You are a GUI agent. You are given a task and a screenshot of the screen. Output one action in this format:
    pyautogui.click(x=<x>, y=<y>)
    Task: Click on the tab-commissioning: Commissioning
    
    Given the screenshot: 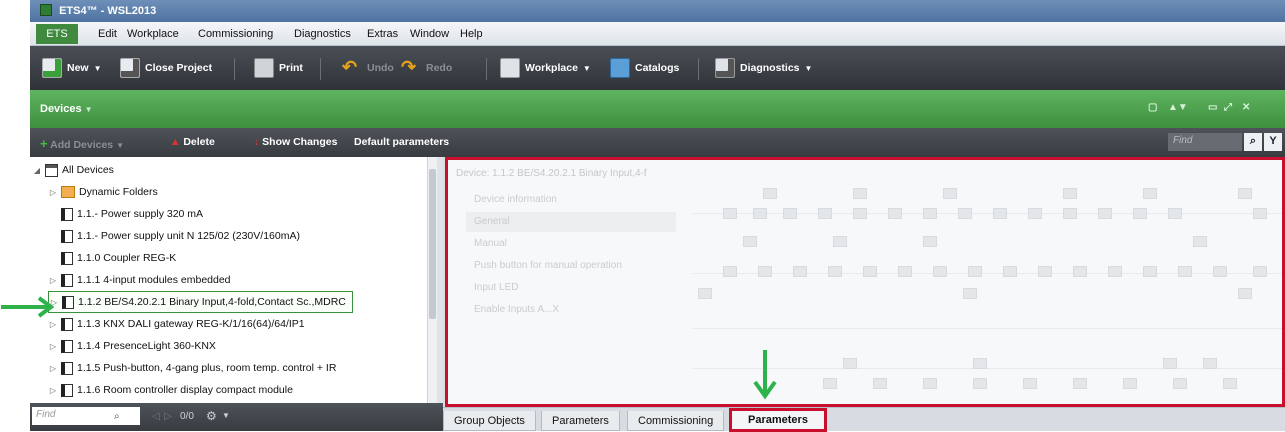 What is the action you would take?
    pyautogui.click(x=676, y=421)
    